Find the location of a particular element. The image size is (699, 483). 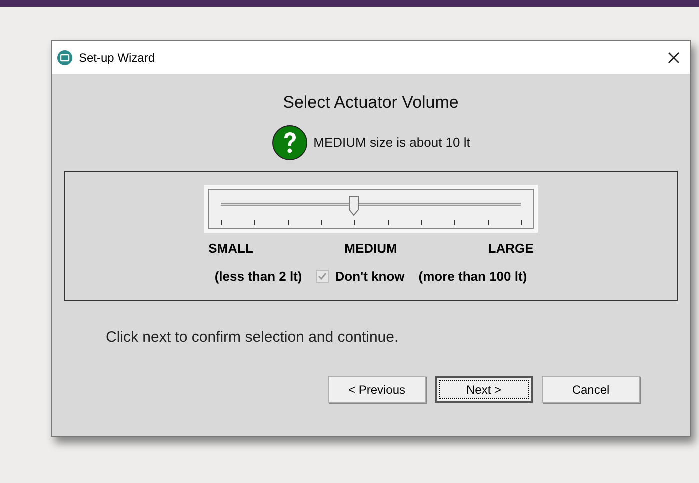

hint-text: MEDIUM size is about 10 lt is located at coordinates (392, 143).